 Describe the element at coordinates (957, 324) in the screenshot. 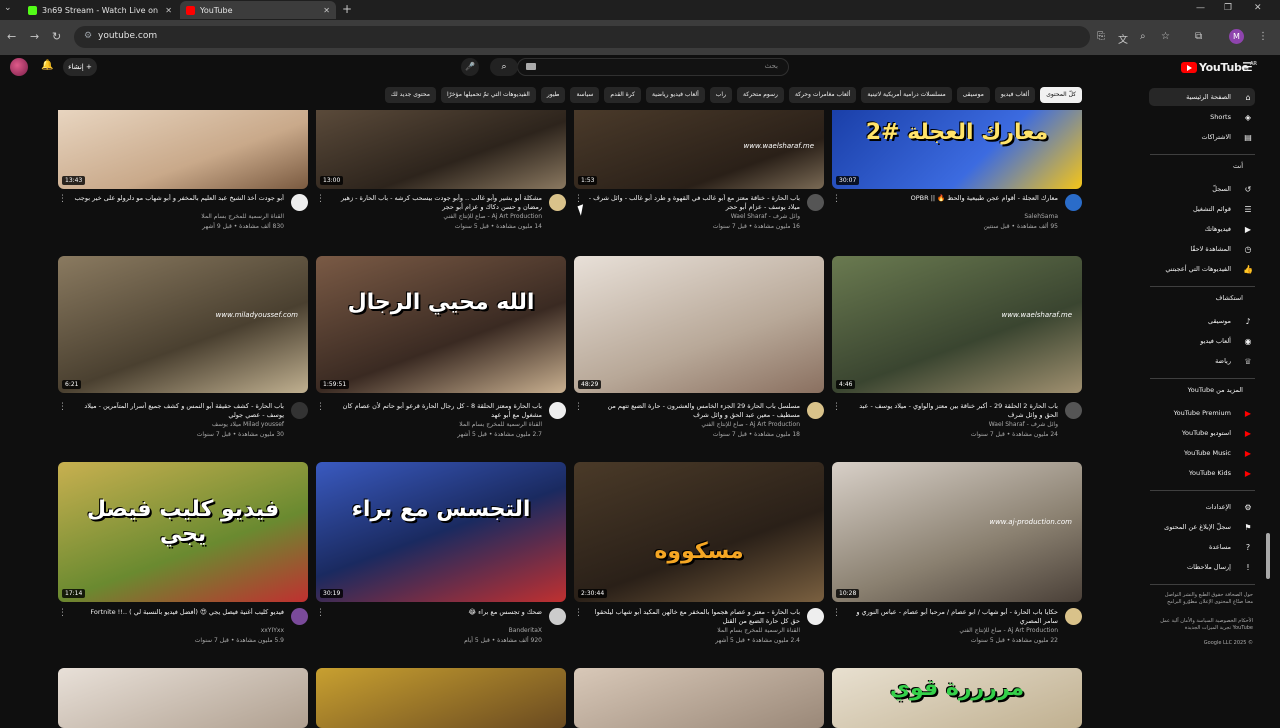

I see `video-thumbnail: www.waelsharaf.me 4:46` at that location.